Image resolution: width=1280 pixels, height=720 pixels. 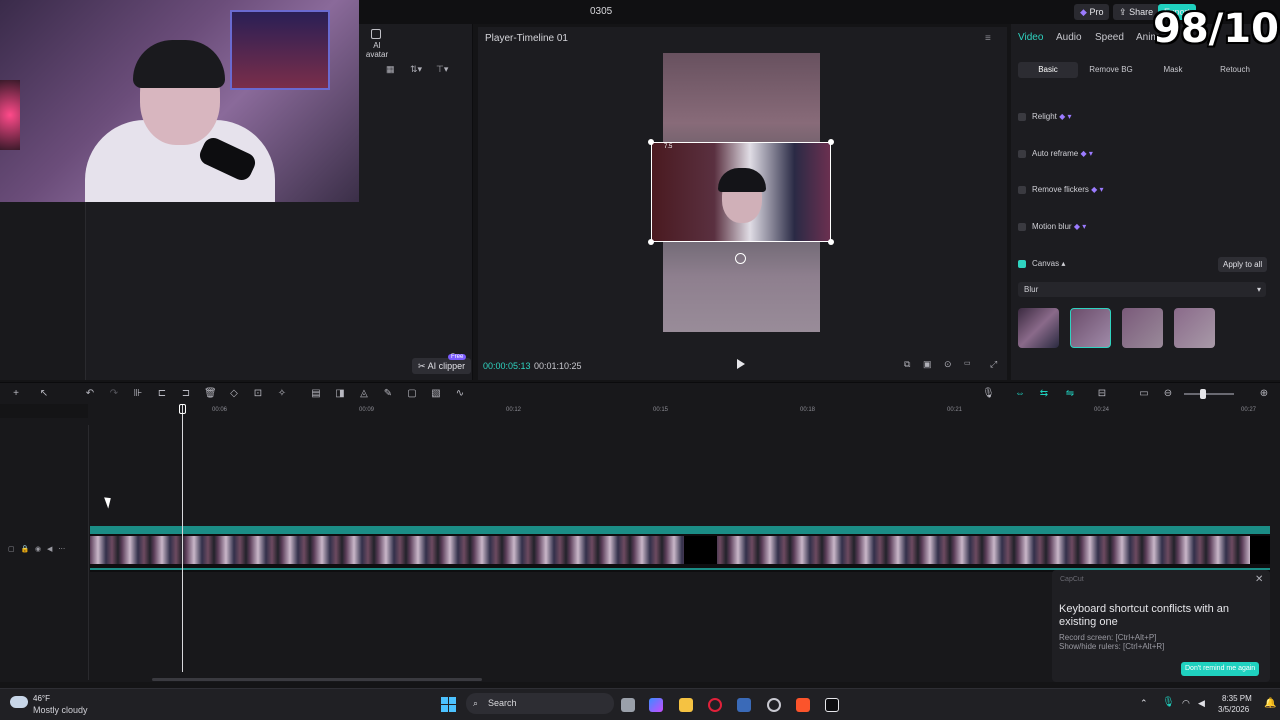 I want to click on chevron-up-icon: ⌃, so click(x=1144, y=703).